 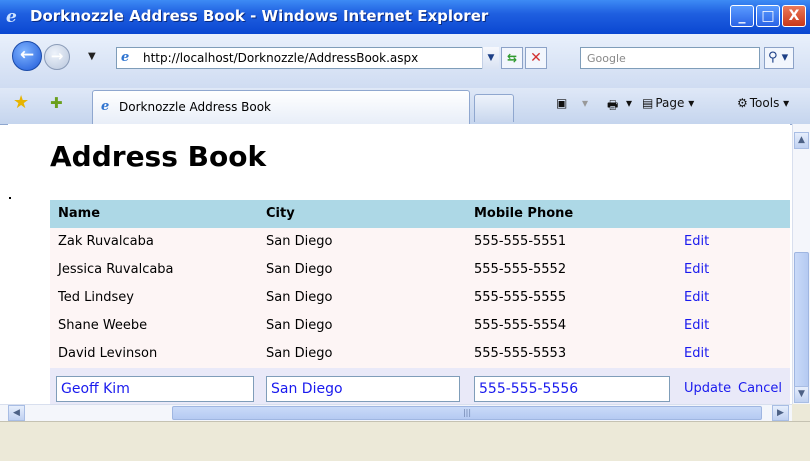 I want to click on add-favorite-icon: ✚, so click(x=56, y=103).